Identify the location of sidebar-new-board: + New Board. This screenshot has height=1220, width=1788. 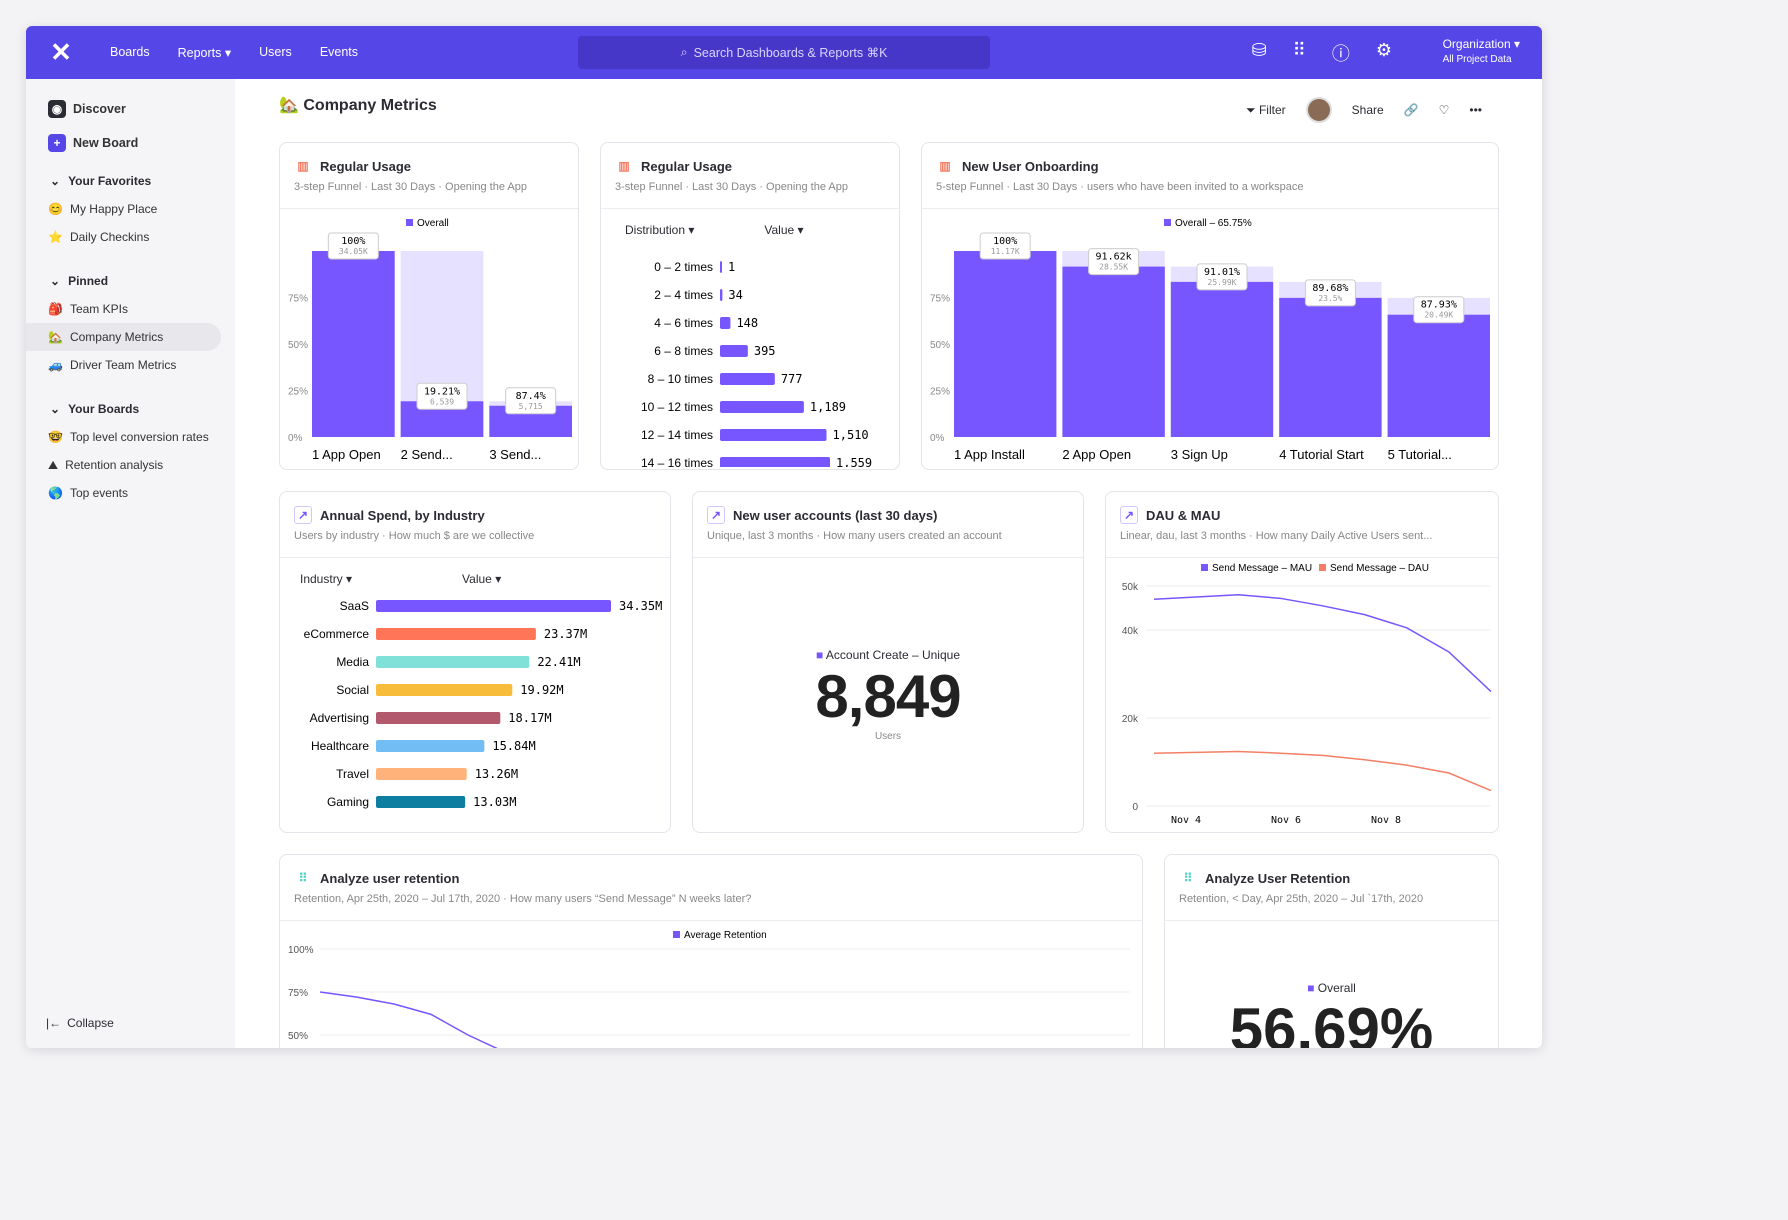
(130, 143).